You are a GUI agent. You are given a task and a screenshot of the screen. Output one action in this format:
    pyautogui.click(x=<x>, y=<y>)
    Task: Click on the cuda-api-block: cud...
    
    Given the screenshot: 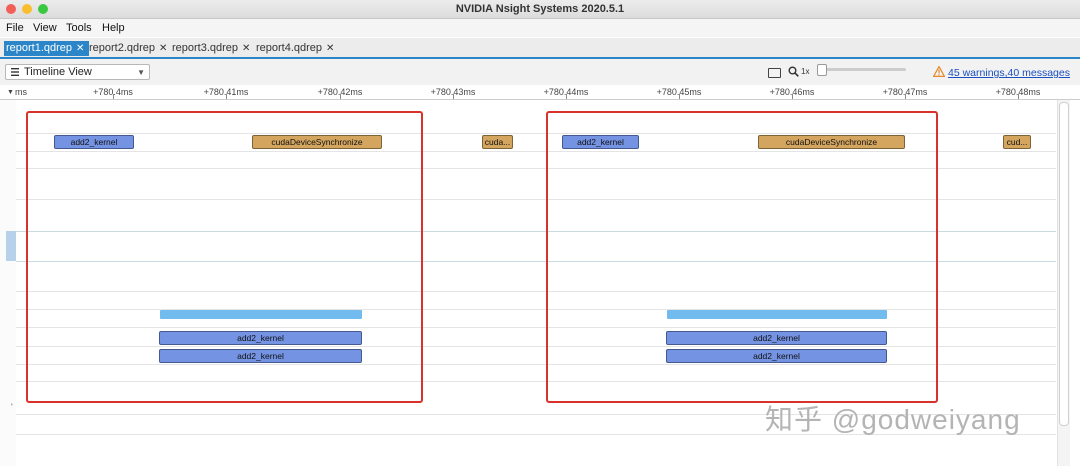 What is the action you would take?
    pyautogui.click(x=1017, y=142)
    